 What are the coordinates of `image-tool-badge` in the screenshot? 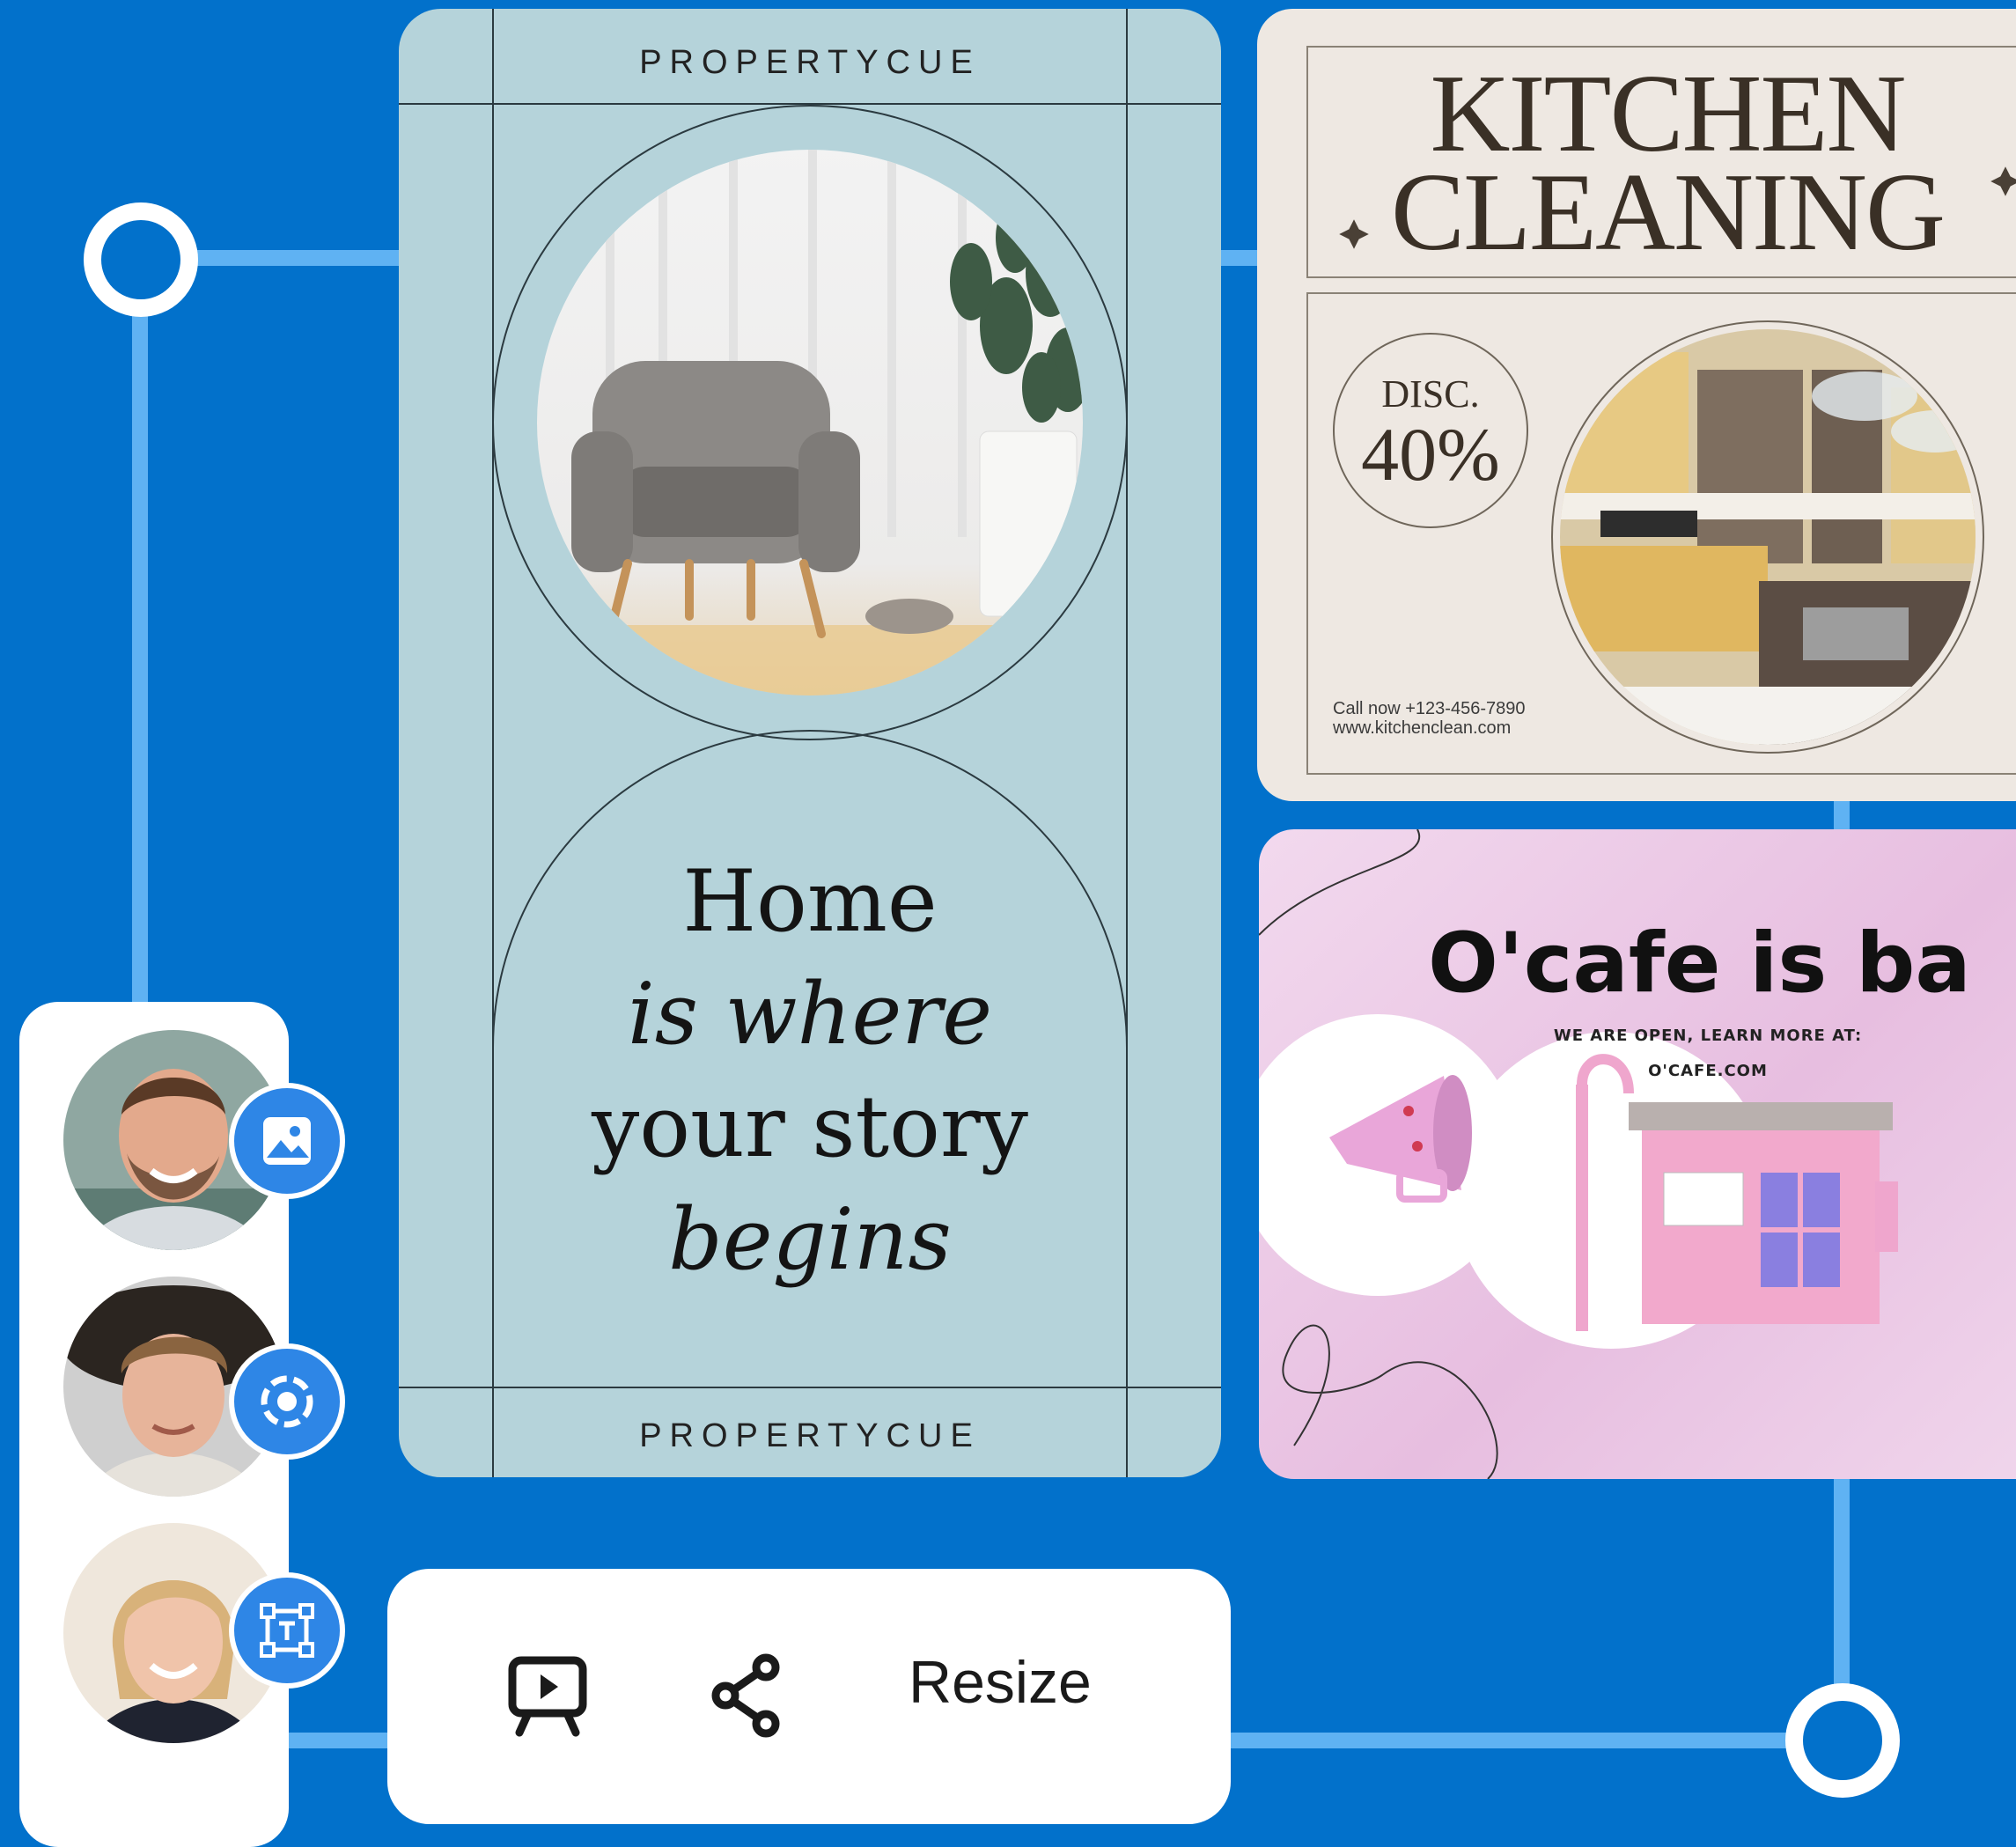 It's located at (287, 1141).